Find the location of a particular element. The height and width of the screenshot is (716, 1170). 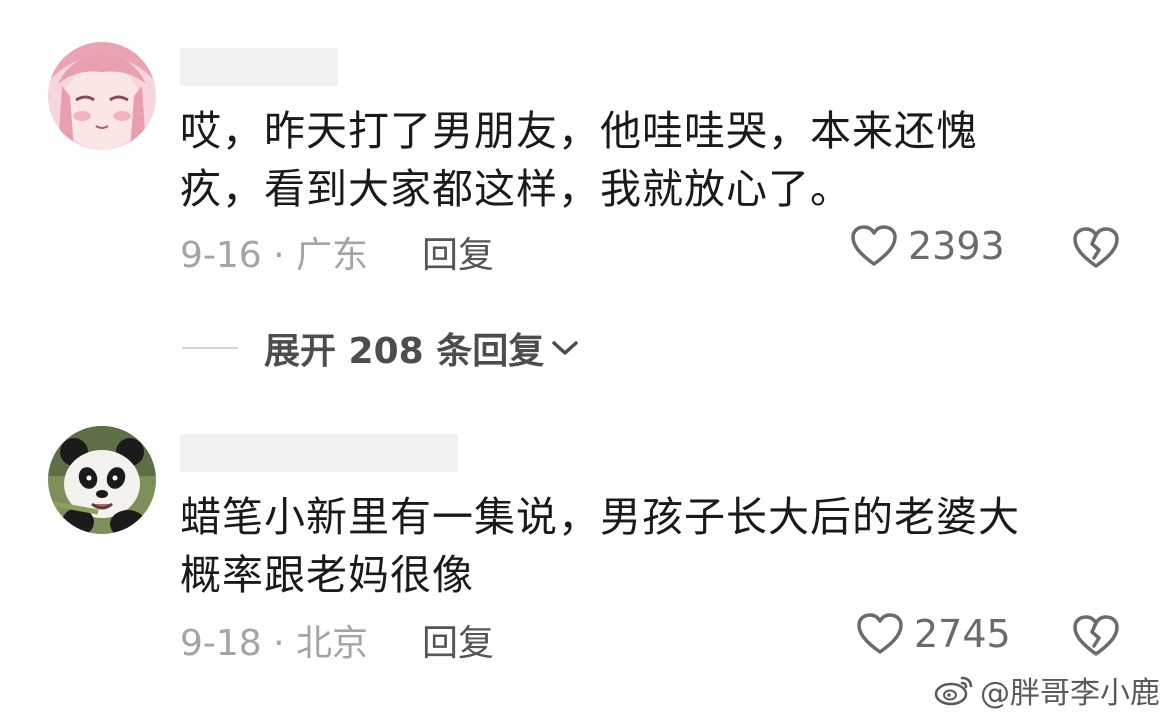

weibo-logo-icon is located at coordinates (953, 691).